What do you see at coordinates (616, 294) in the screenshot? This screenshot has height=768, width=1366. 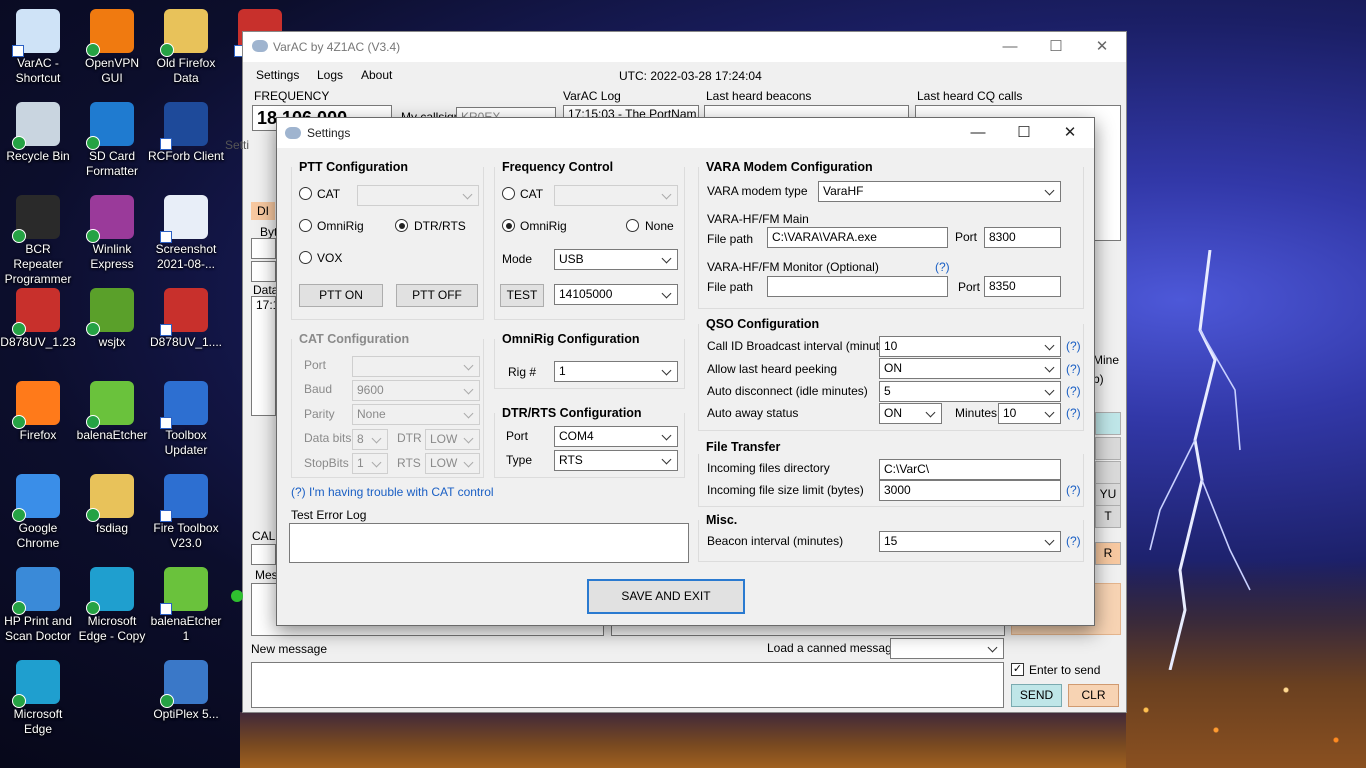 I see `test-frequency-select: 14105000` at bounding box center [616, 294].